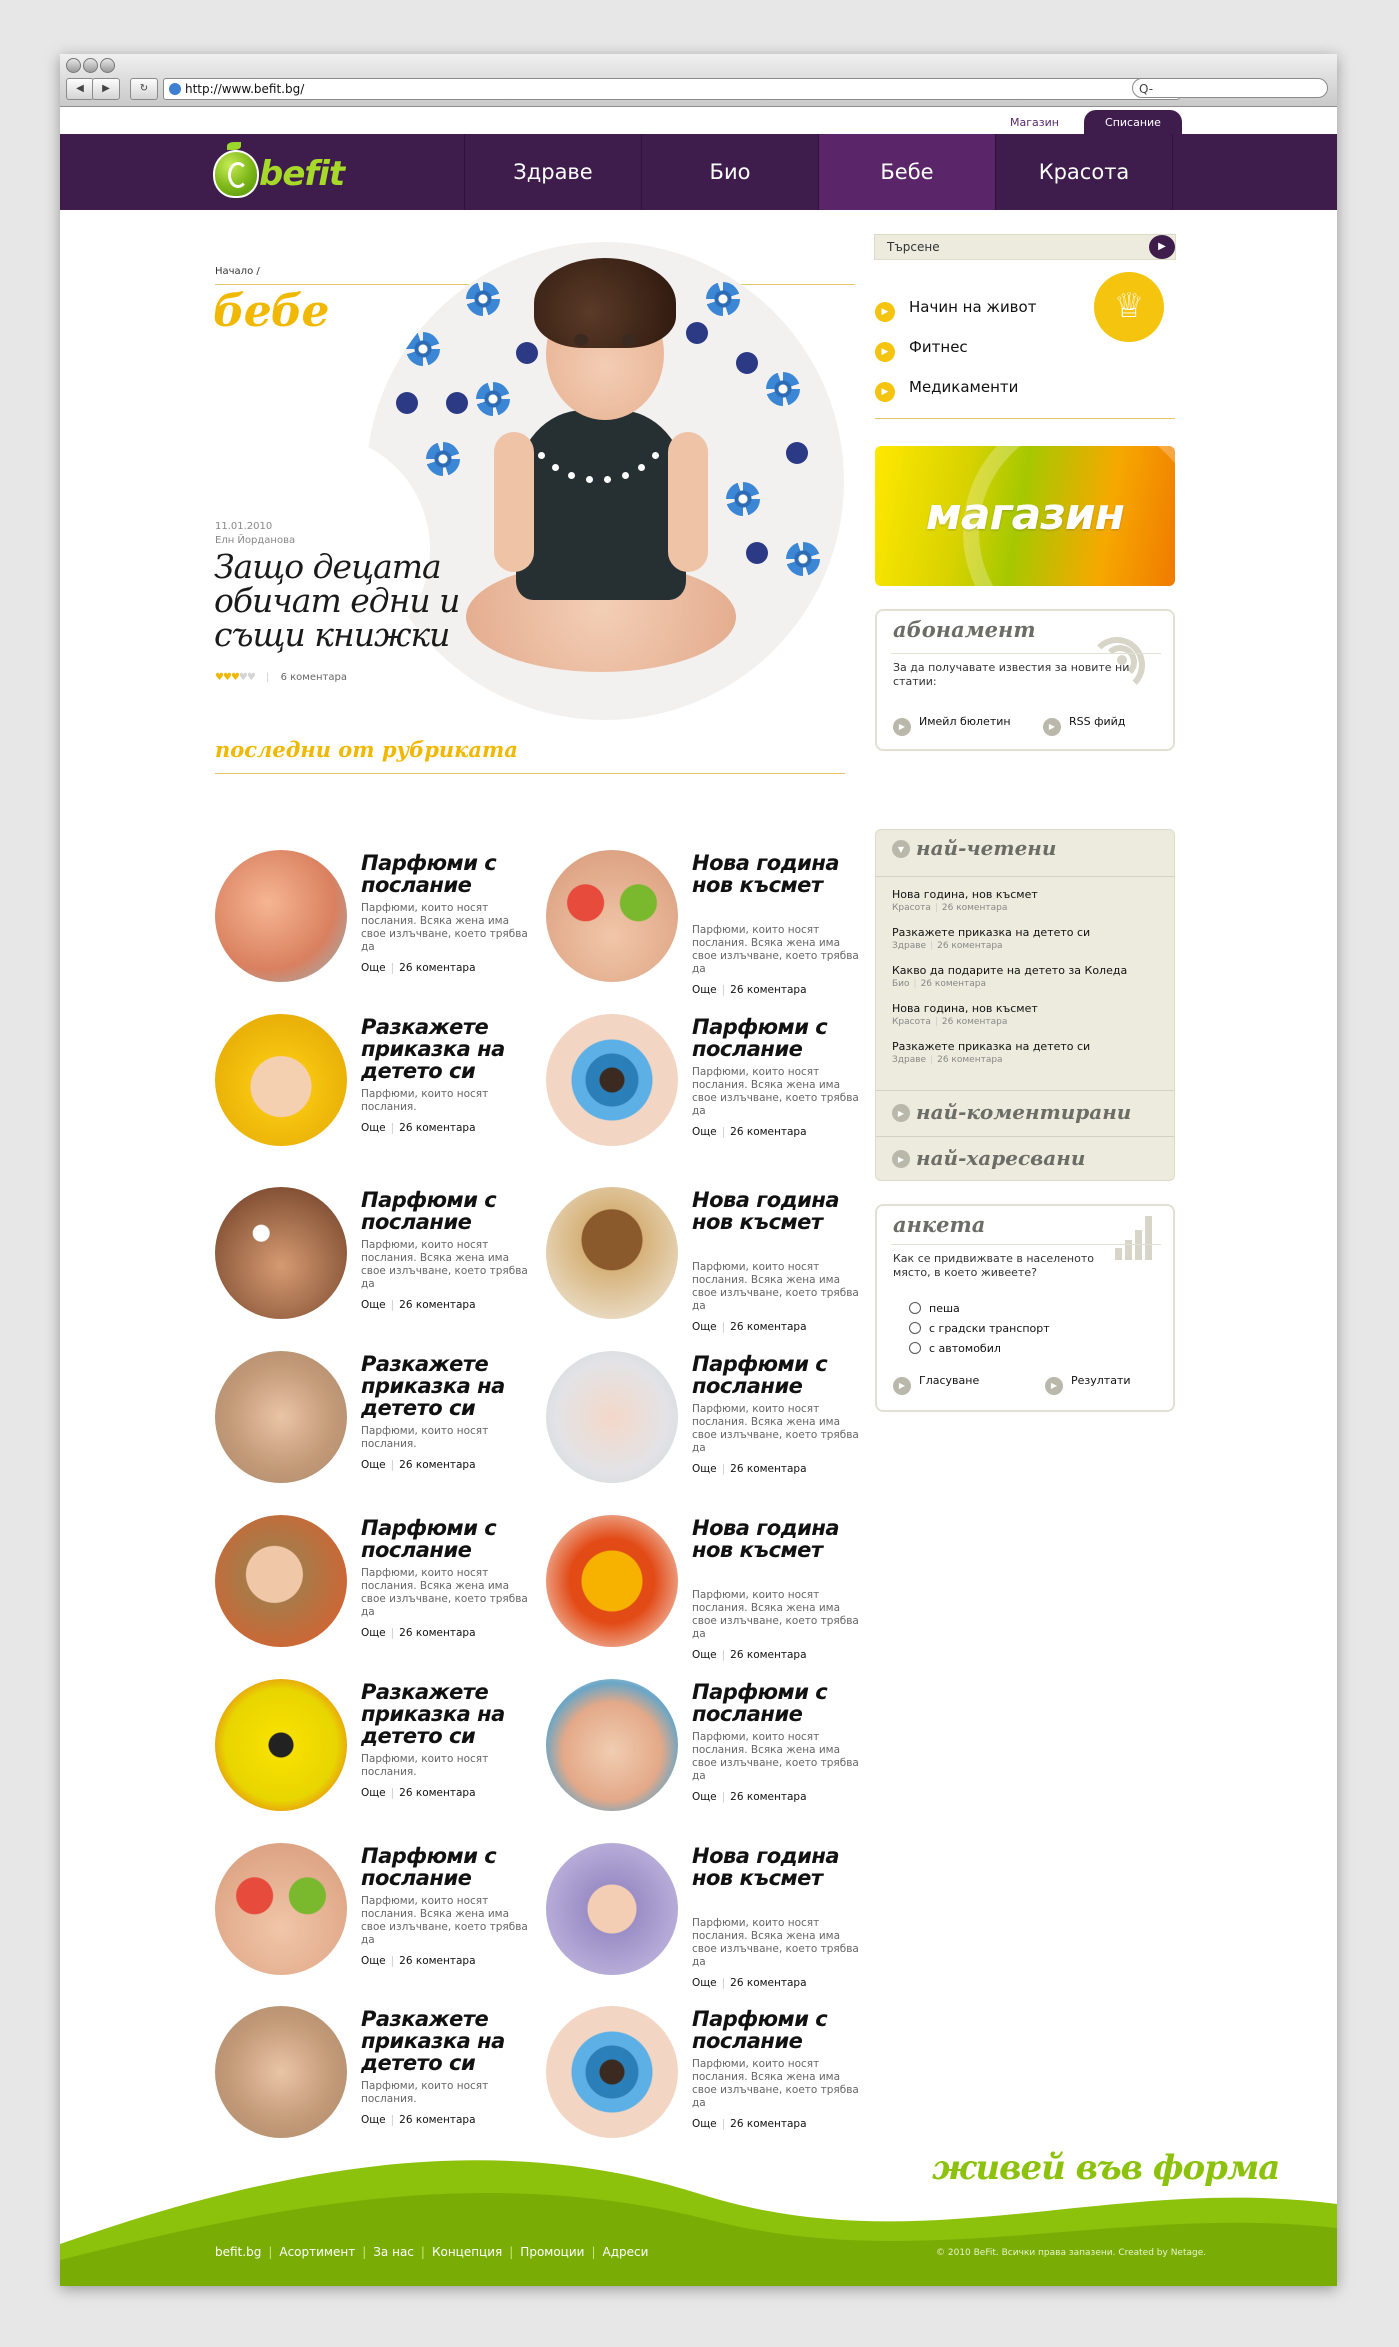 This screenshot has height=2347, width=1399. Describe the element at coordinates (729, 172) in the screenshot. I see `nav-bio: Био` at that location.